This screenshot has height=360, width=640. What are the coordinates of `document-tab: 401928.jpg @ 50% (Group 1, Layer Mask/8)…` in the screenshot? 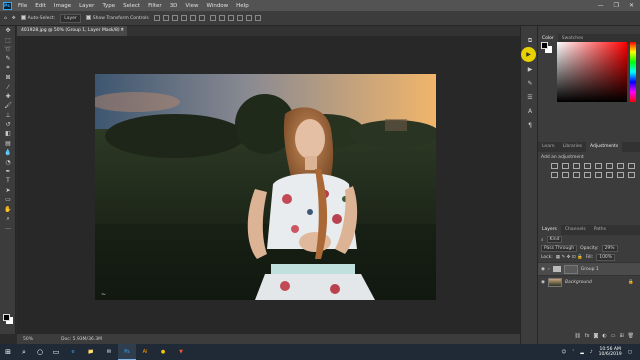 It's located at (72, 31).